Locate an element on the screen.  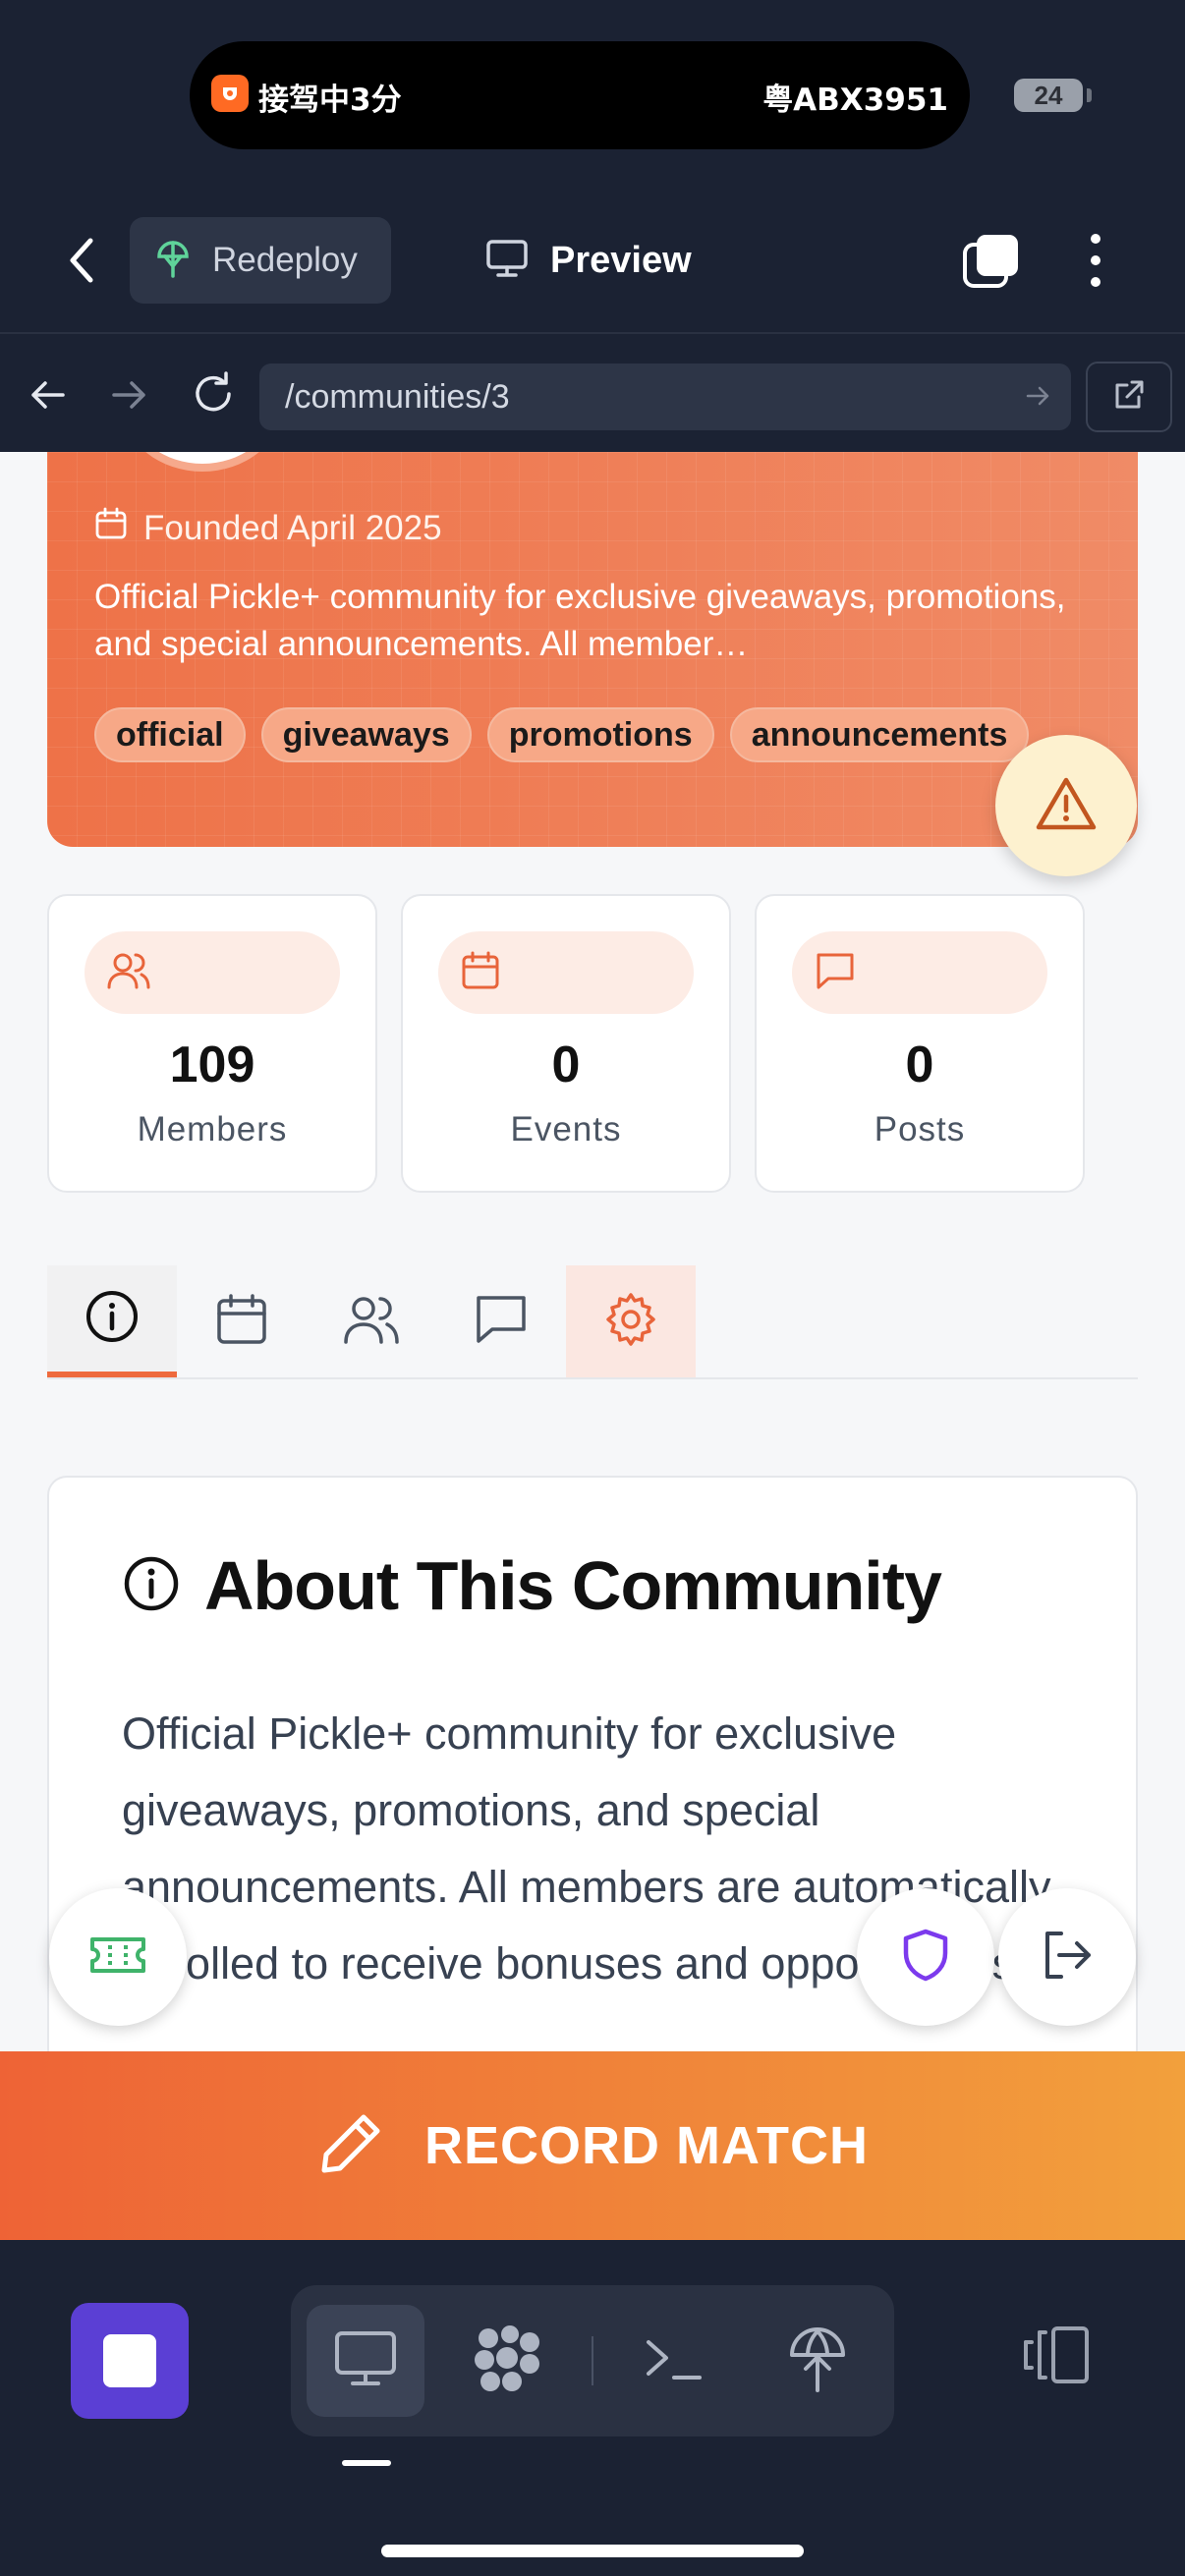
ticket-button is located at coordinates (118, 1957).